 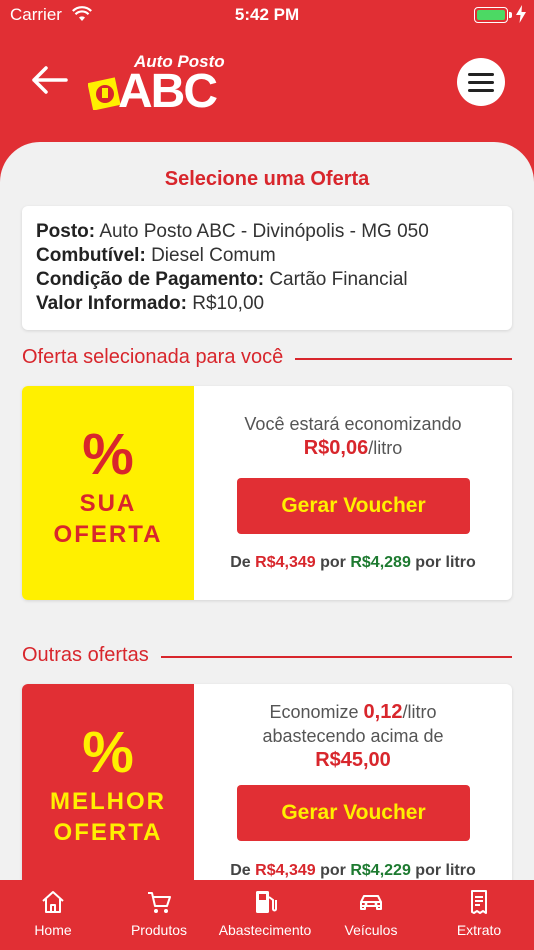 I want to click on receipt-icon, so click(x=479, y=902).